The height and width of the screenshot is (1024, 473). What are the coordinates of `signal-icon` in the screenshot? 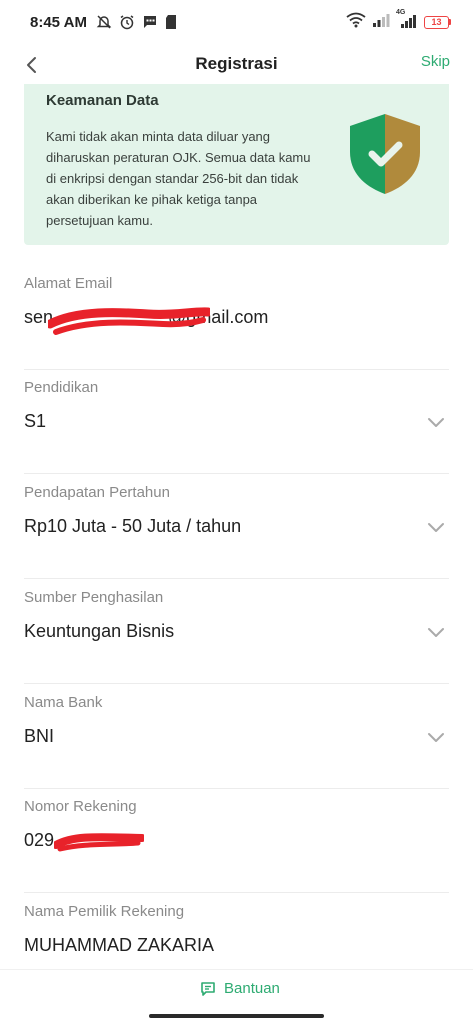 It's located at (381, 22).